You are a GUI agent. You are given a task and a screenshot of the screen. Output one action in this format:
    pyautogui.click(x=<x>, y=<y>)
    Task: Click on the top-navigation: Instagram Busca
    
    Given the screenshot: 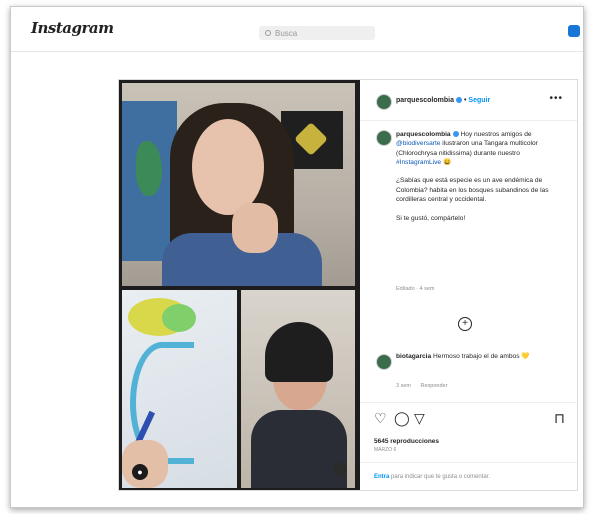 What is the action you would take?
    pyautogui.click(x=297, y=29)
    